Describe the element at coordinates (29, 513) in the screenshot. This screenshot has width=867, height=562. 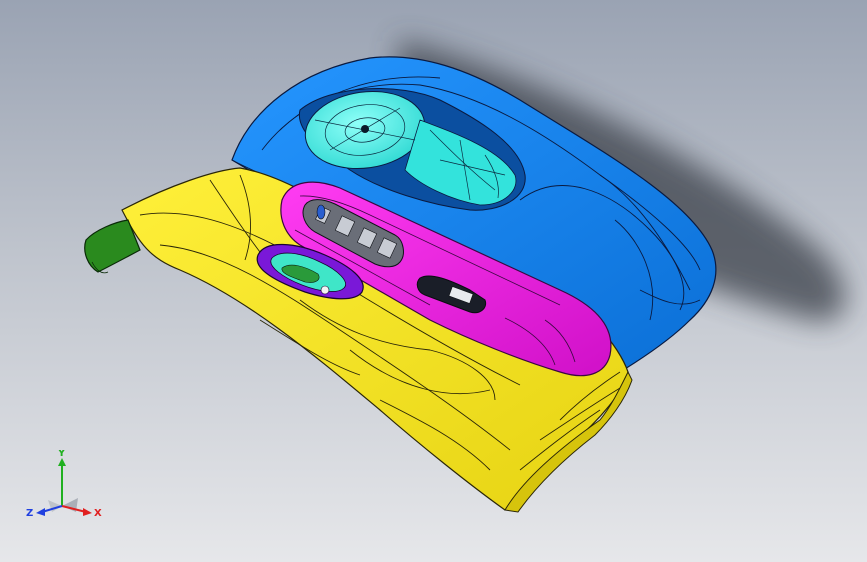
I see `z-axis-label: Z` at that location.